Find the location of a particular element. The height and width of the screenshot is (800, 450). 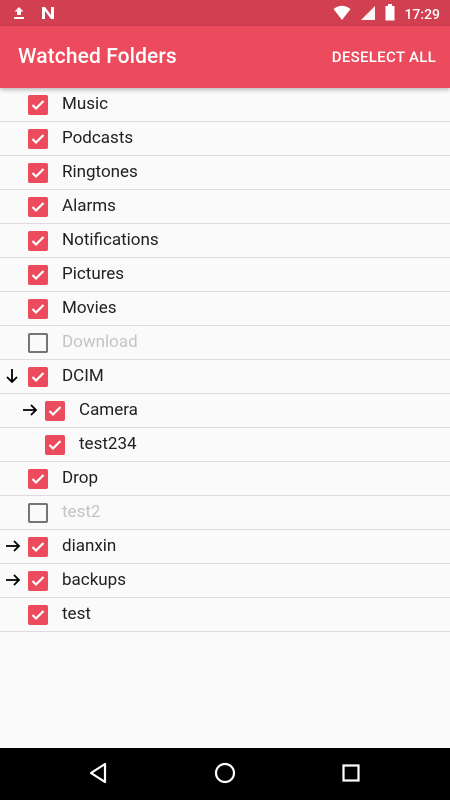

folder-row: Movies is located at coordinates (225, 309).